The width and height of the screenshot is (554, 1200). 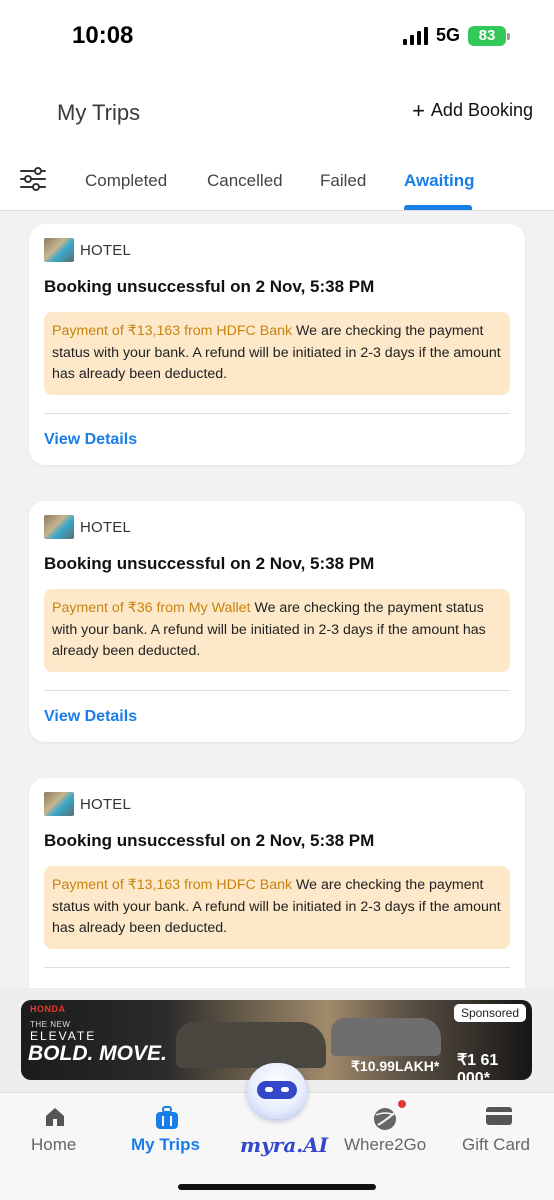 I want to click on ad-tagline: BOLD. MOVE., so click(x=97, y=1053).